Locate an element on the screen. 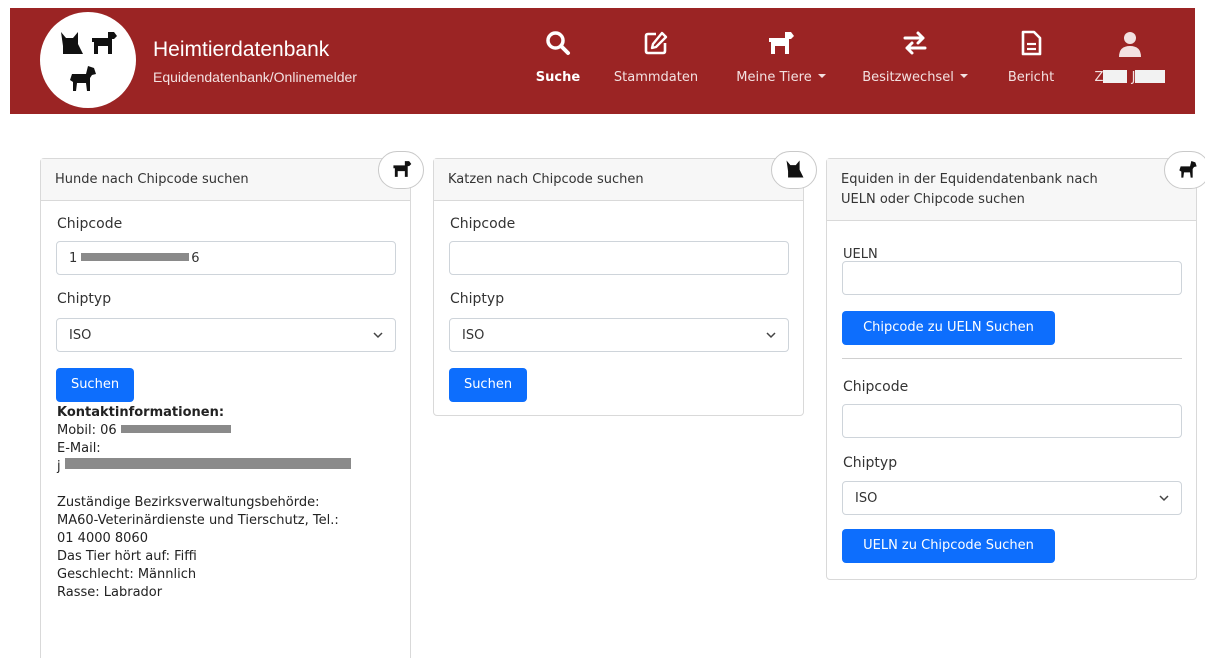 This screenshot has width=1205, height=658. animal-name: Das Tier hört auf: Fiffi is located at coordinates (127, 556).